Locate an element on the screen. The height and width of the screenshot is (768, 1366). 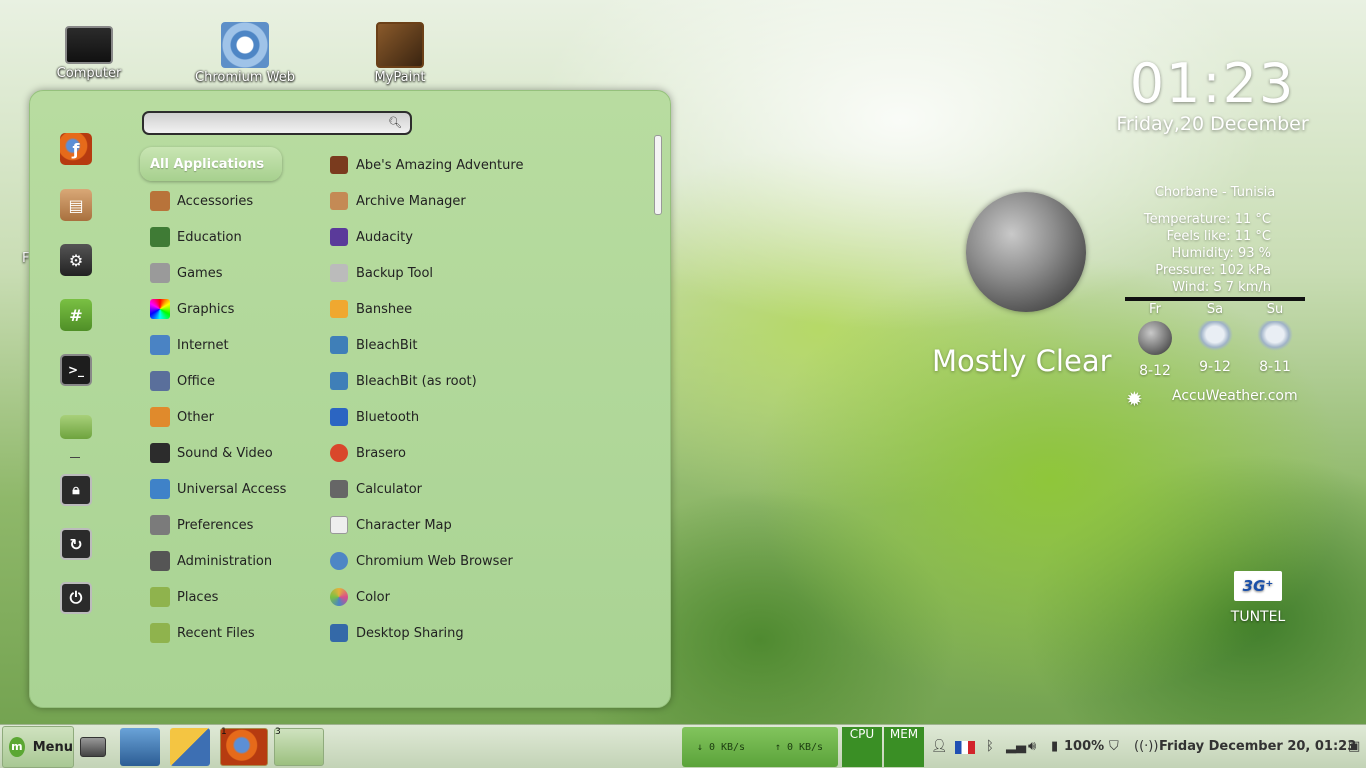
app-label: BleachBit is located at coordinates (387, 345).